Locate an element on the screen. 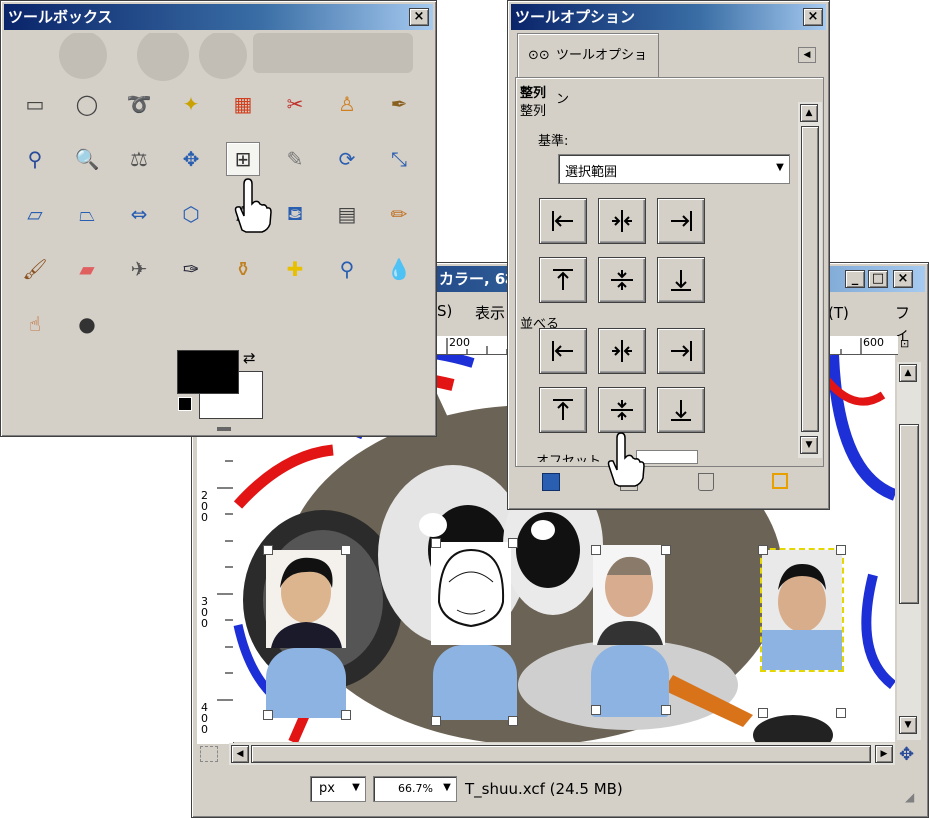  horizontal-scrollbar: ◀ ▶ is located at coordinates (562, 754).